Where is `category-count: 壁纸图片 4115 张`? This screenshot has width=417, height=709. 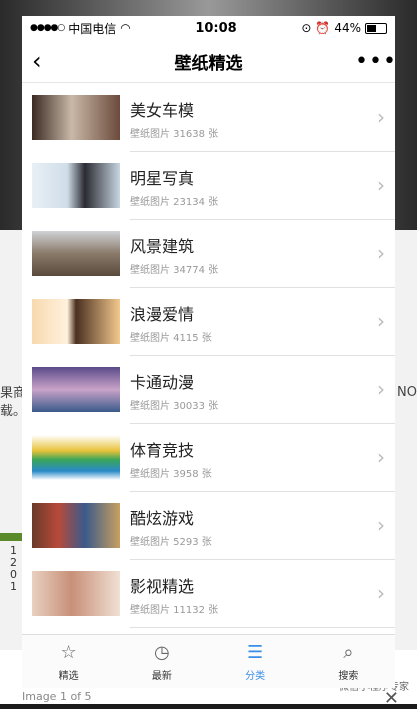 category-count: 壁纸图片 4115 张 is located at coordinates (171, 338).